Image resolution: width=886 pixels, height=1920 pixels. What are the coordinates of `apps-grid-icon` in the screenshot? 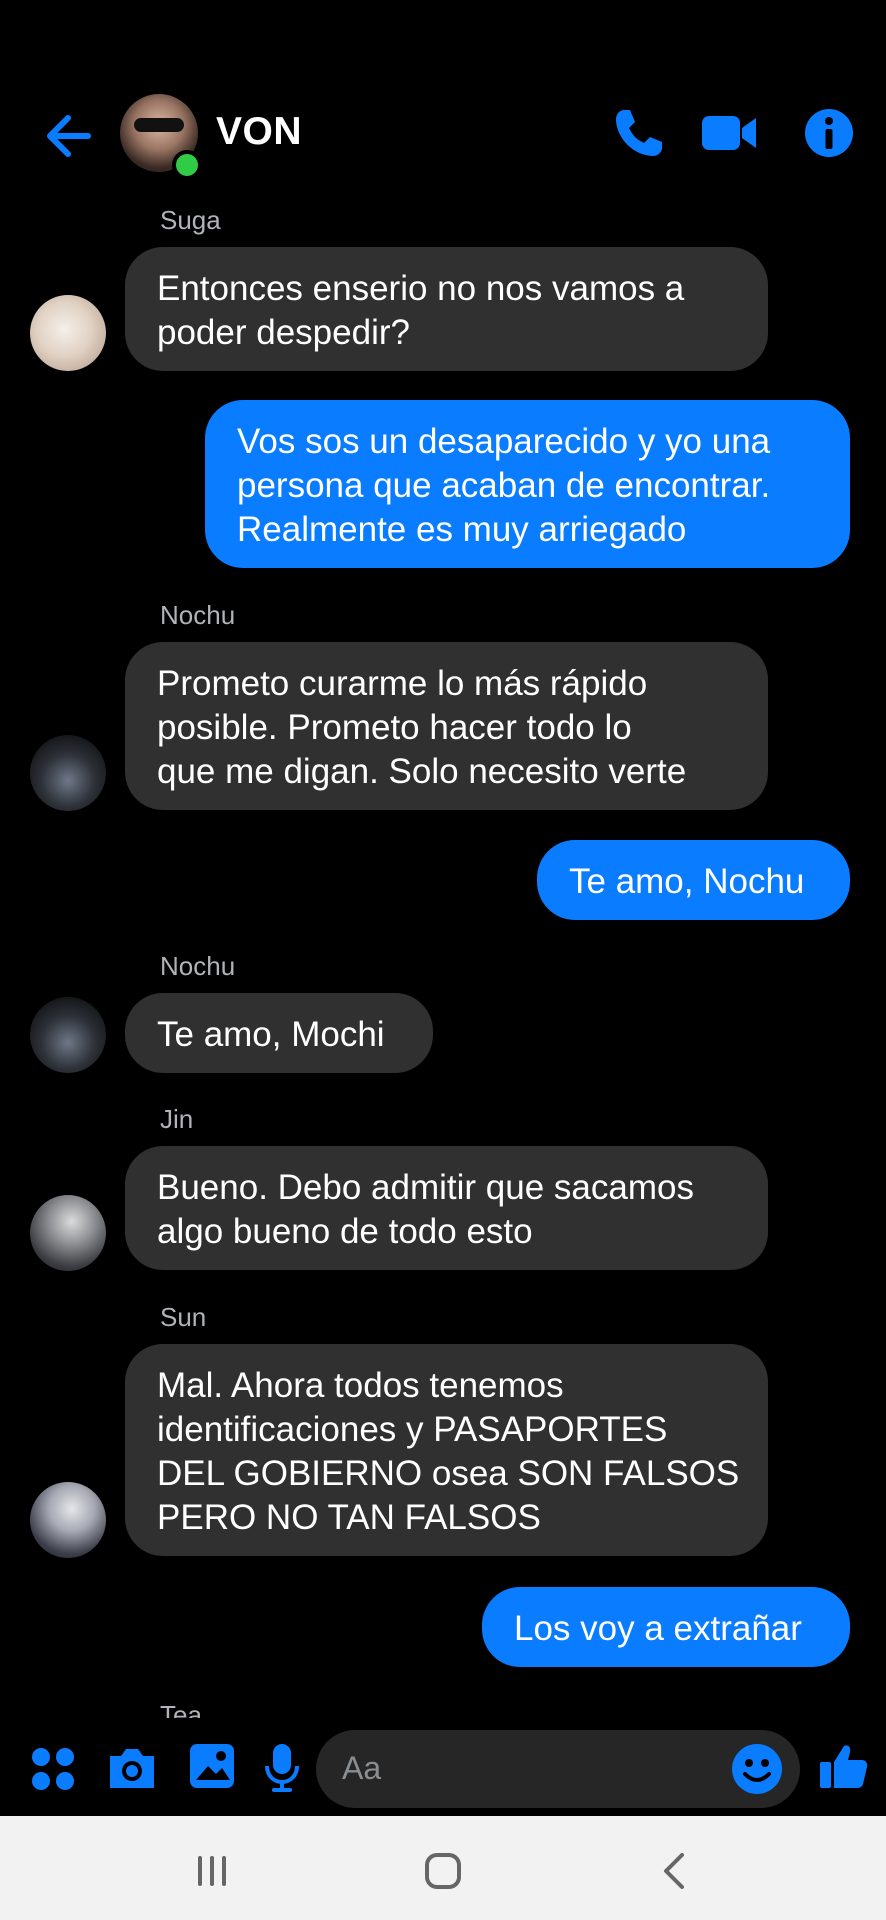 It's located at (53, 1769).